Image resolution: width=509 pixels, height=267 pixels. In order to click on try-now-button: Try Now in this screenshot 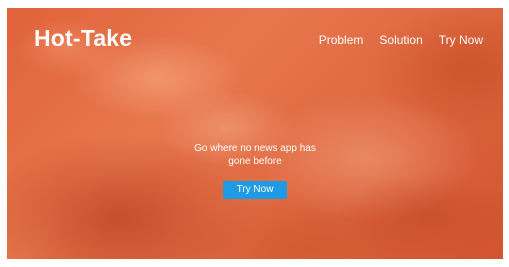, I will do `click(255, 190)`.